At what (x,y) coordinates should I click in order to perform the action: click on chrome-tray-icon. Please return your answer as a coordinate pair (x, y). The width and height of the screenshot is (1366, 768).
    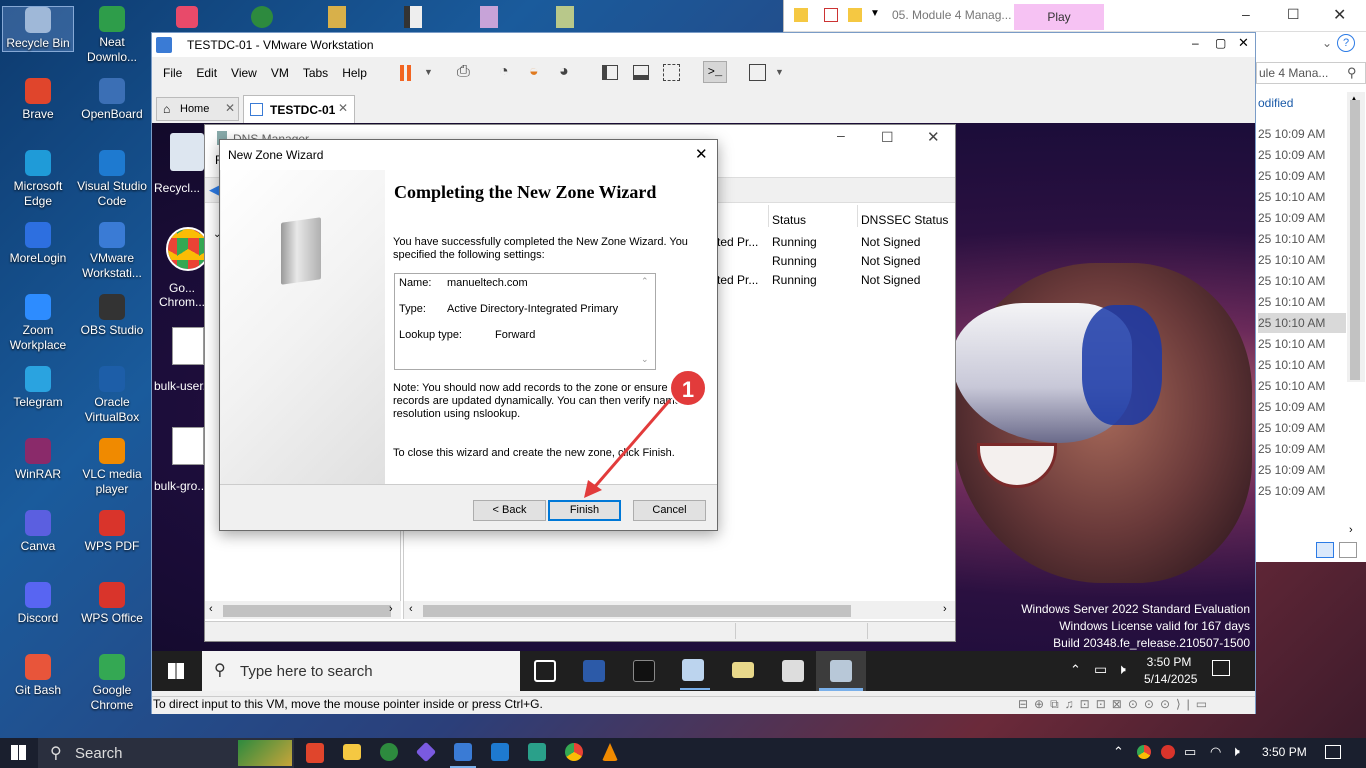
    Looking at the image, I should click on (1144, 752).